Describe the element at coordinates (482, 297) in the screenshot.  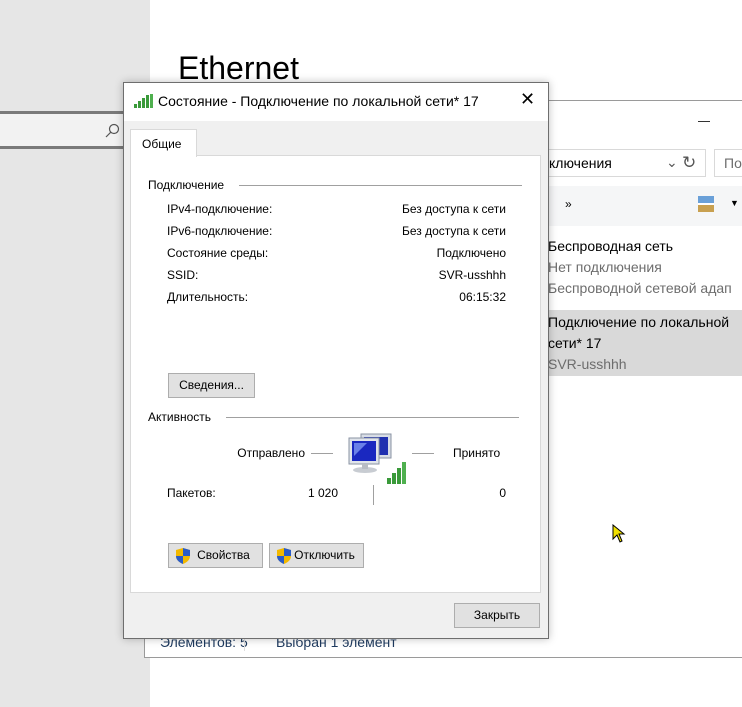
I see `duration-value: 06:15:32` at that location.